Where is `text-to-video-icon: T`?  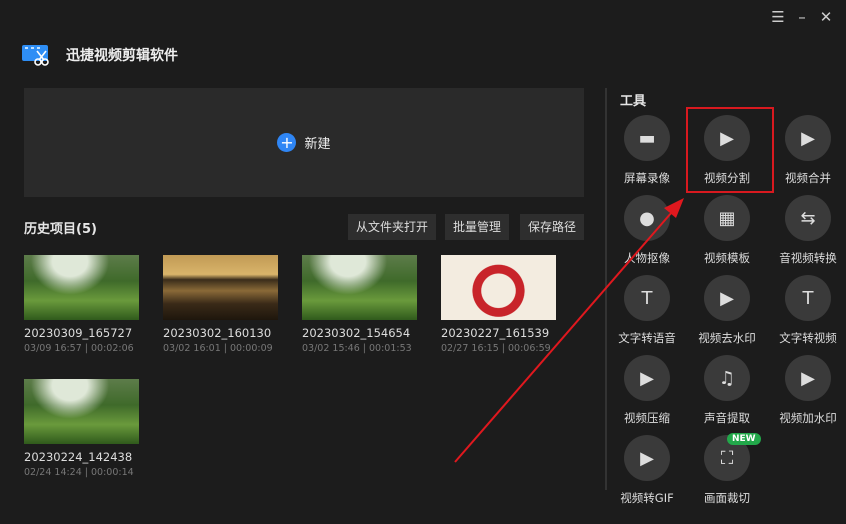
text-to-video-icon: T is located at coordinates (808, 298).